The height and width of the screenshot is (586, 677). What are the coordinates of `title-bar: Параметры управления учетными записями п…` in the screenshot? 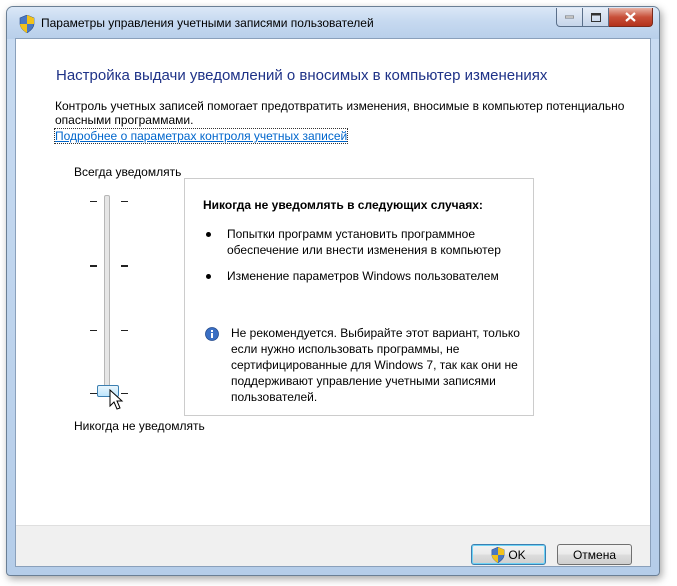 It's located at (333, 23).